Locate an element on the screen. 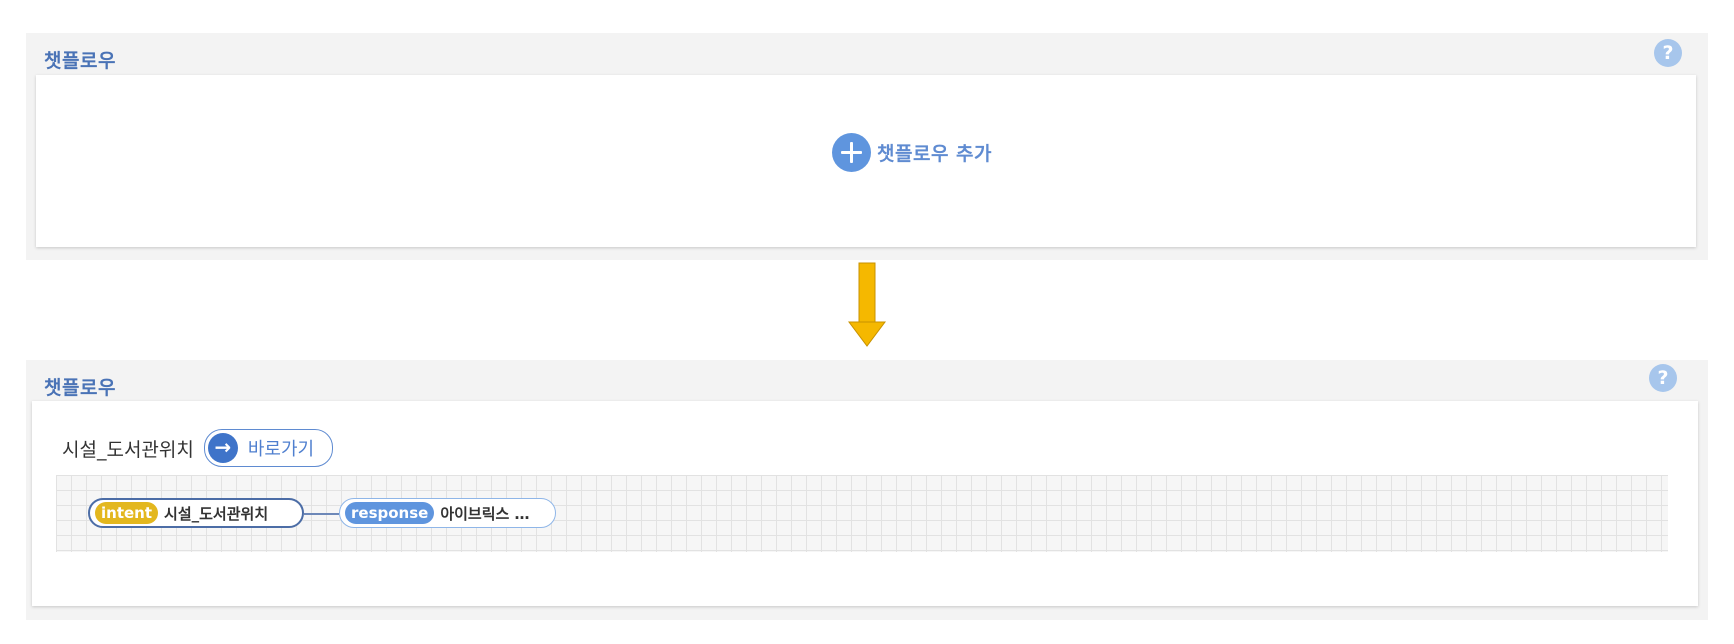 This screenshot has height=644, width=1734. add-chatflow-label: 챗플로우 추가 is located at coordinates (934, 154).